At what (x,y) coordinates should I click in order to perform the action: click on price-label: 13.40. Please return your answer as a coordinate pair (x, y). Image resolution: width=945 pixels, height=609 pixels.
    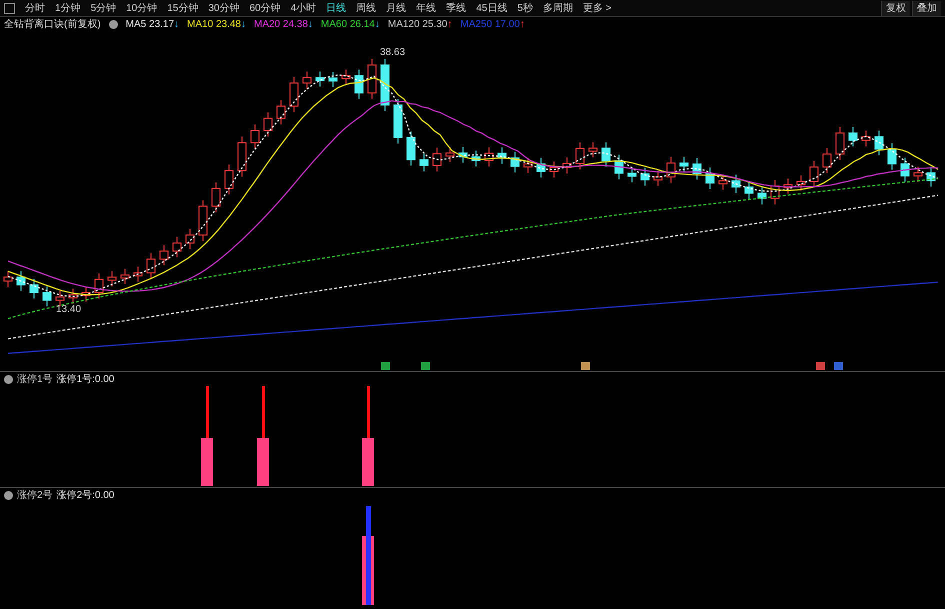
    Looking at the image, I should click on (69, 309).